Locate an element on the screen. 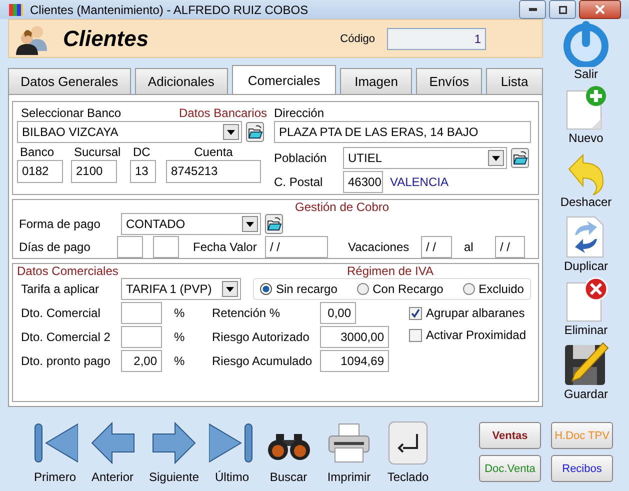 This screenshot has width=629, height=491. close-button is located at coordinates (600, 9).